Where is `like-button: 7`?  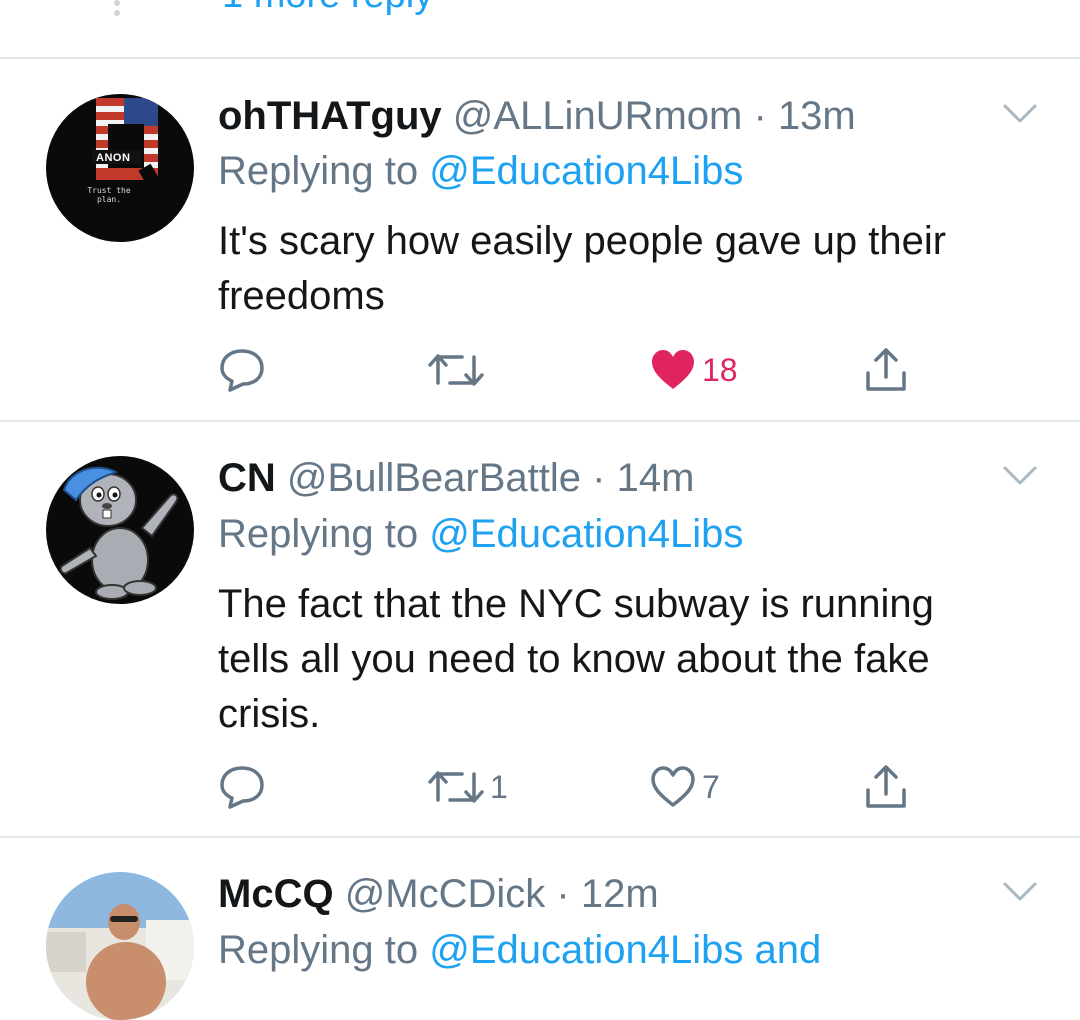 like-button: 7 is located at coordinates (685, 787).